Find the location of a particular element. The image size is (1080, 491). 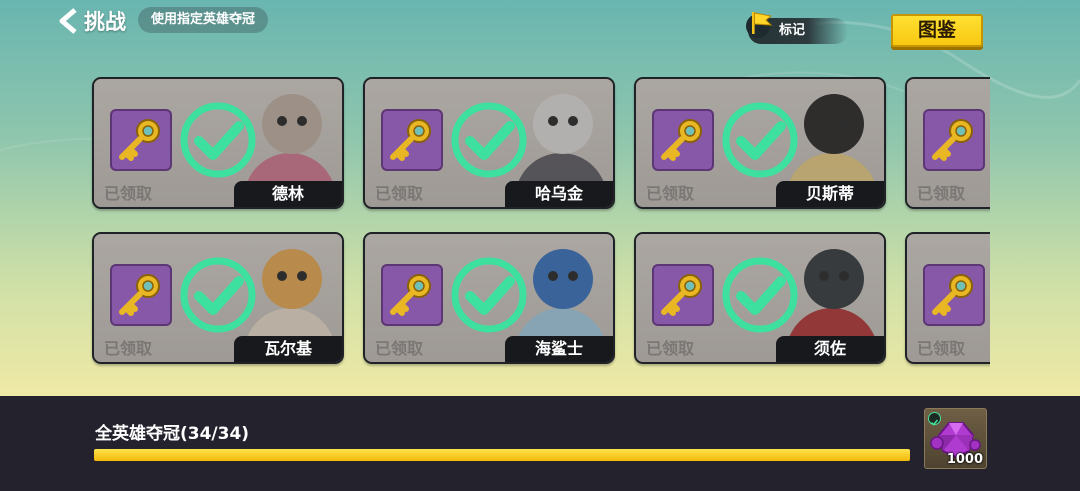

challenge-card: 已领取 贝斯蒂 is located at coordinates (760, 143).